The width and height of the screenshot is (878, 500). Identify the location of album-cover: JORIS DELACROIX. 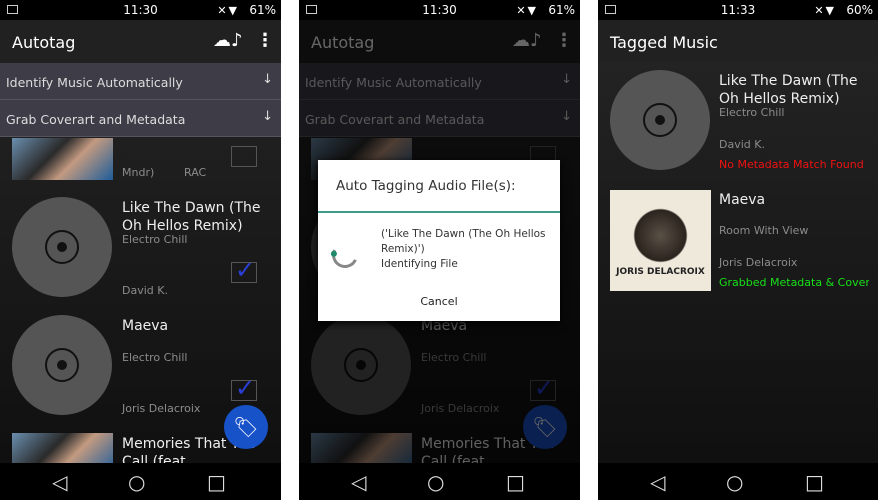
(660, 240).